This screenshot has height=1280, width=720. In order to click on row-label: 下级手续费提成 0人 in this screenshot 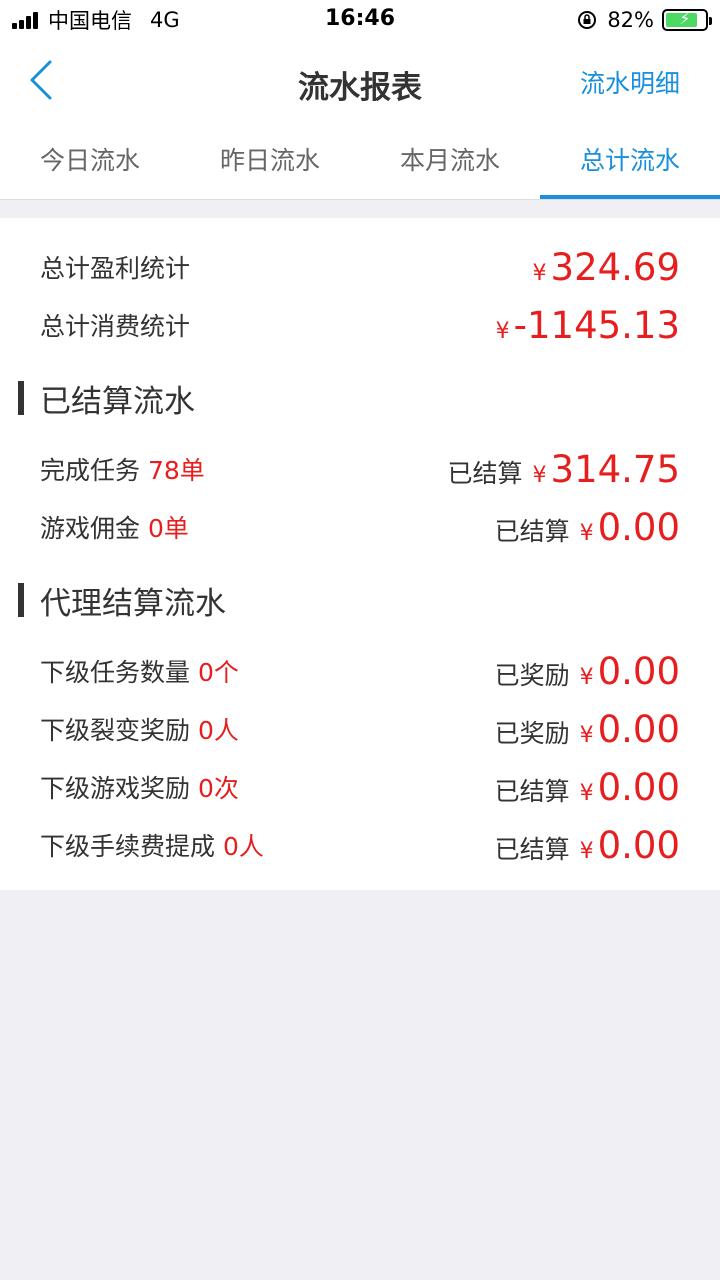, I will do `click(152, 845)`.